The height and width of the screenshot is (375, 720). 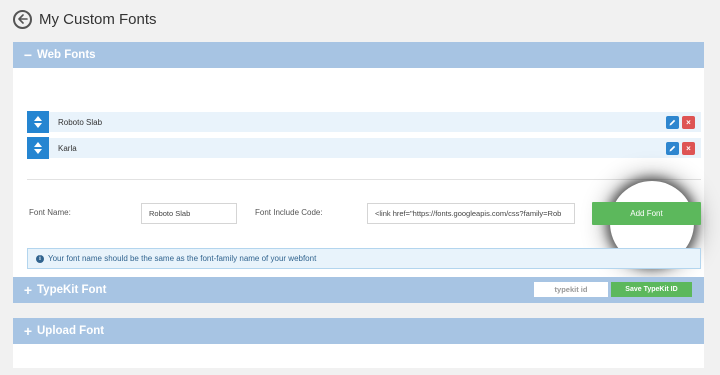 I want to click on web-fonts-title: Web Fonts, so click(x=66, y=55).